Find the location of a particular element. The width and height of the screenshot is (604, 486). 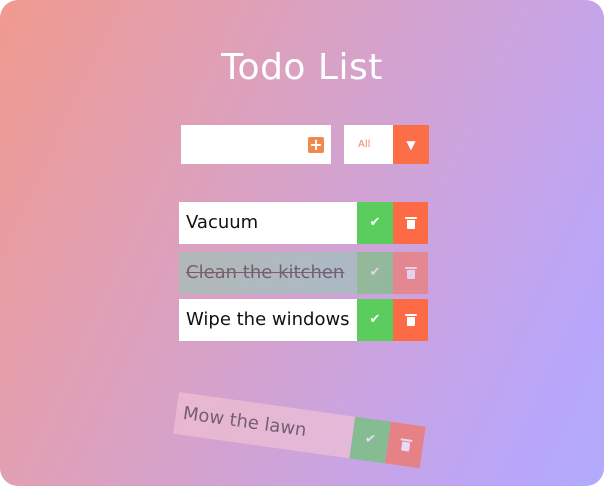

caret-down-icon: ▼ is located at coordinates (411, 145).